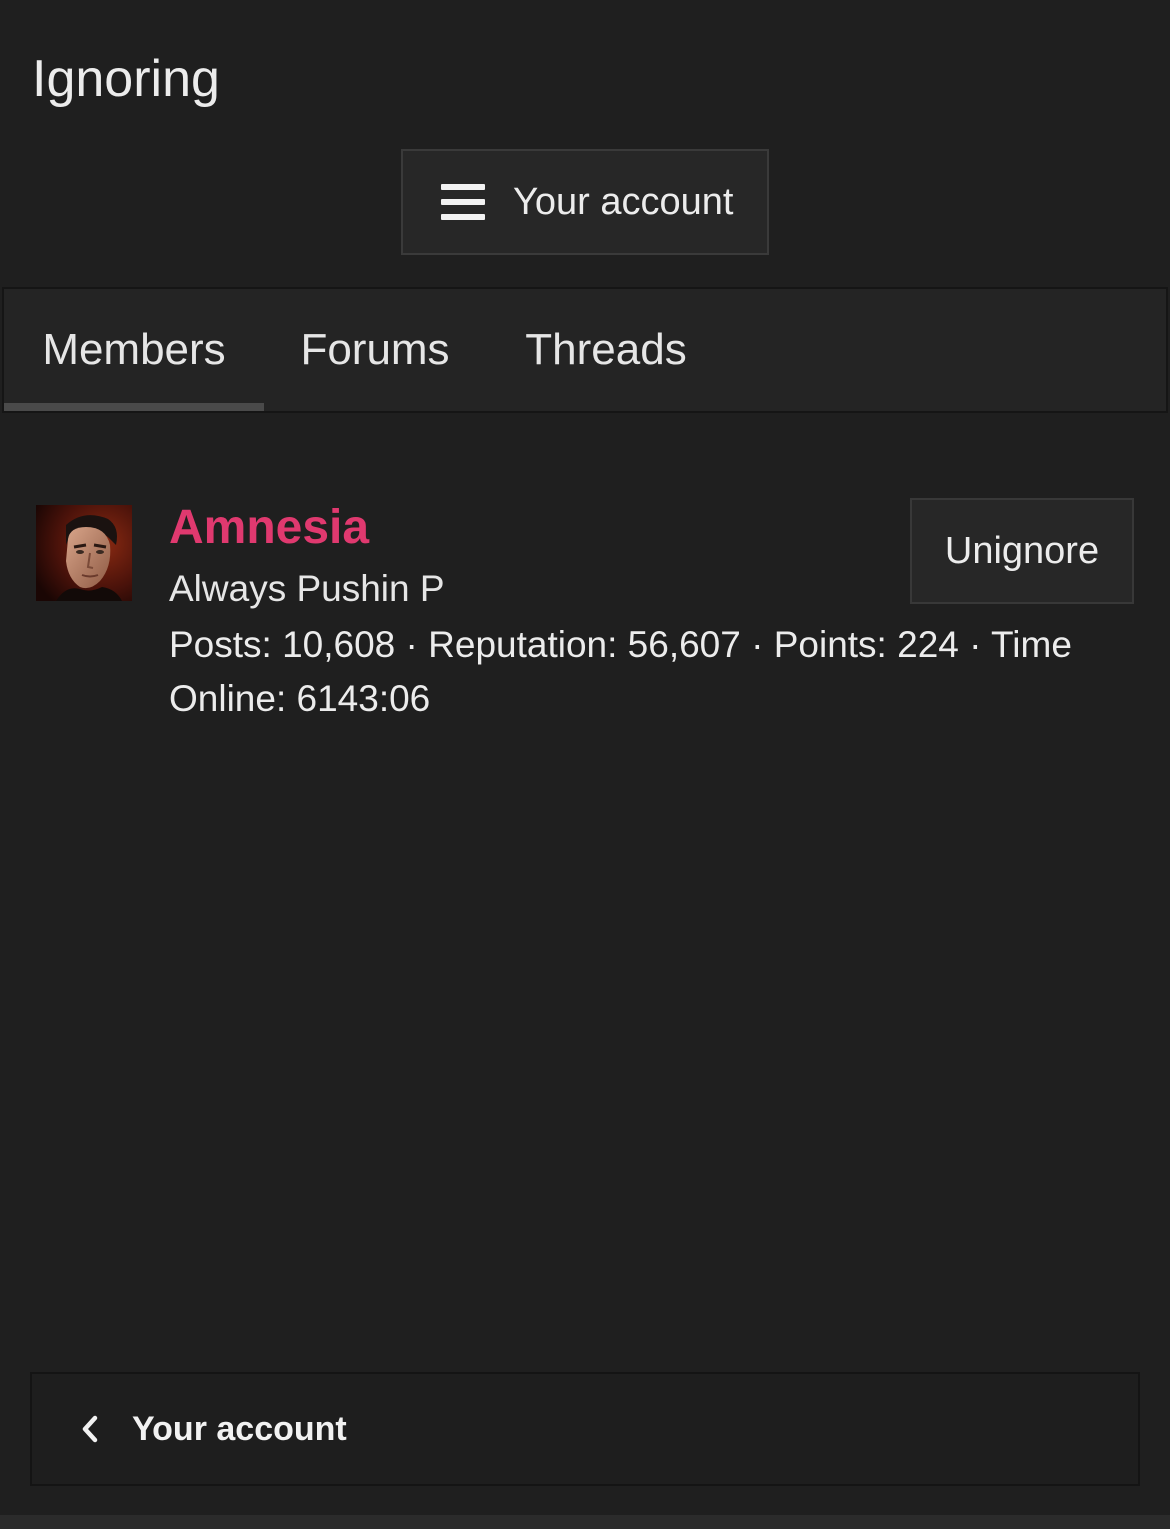 The width and height of the screenshot is (1170, 1529). I want to click on member-user-title: Always Pushin P, so click(307, 588).